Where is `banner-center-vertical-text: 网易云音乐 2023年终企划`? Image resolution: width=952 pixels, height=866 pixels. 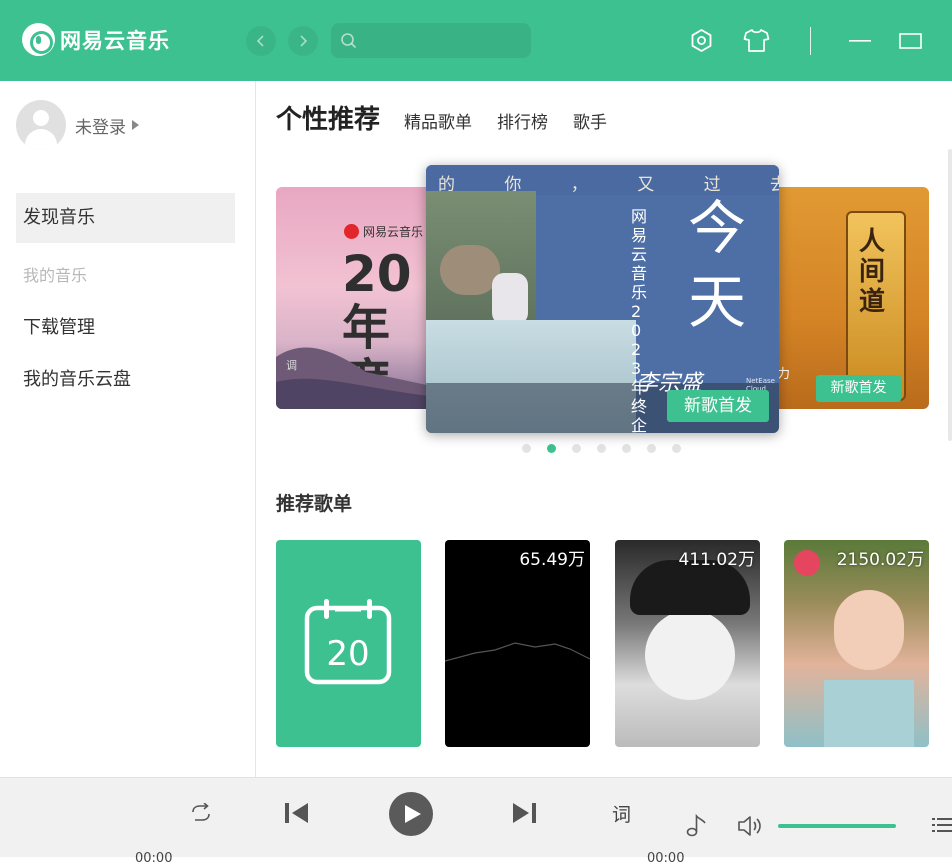 banner-center-vertical-text: 网易云音乐 2023年终企划 is located at coordinates (639, 320).